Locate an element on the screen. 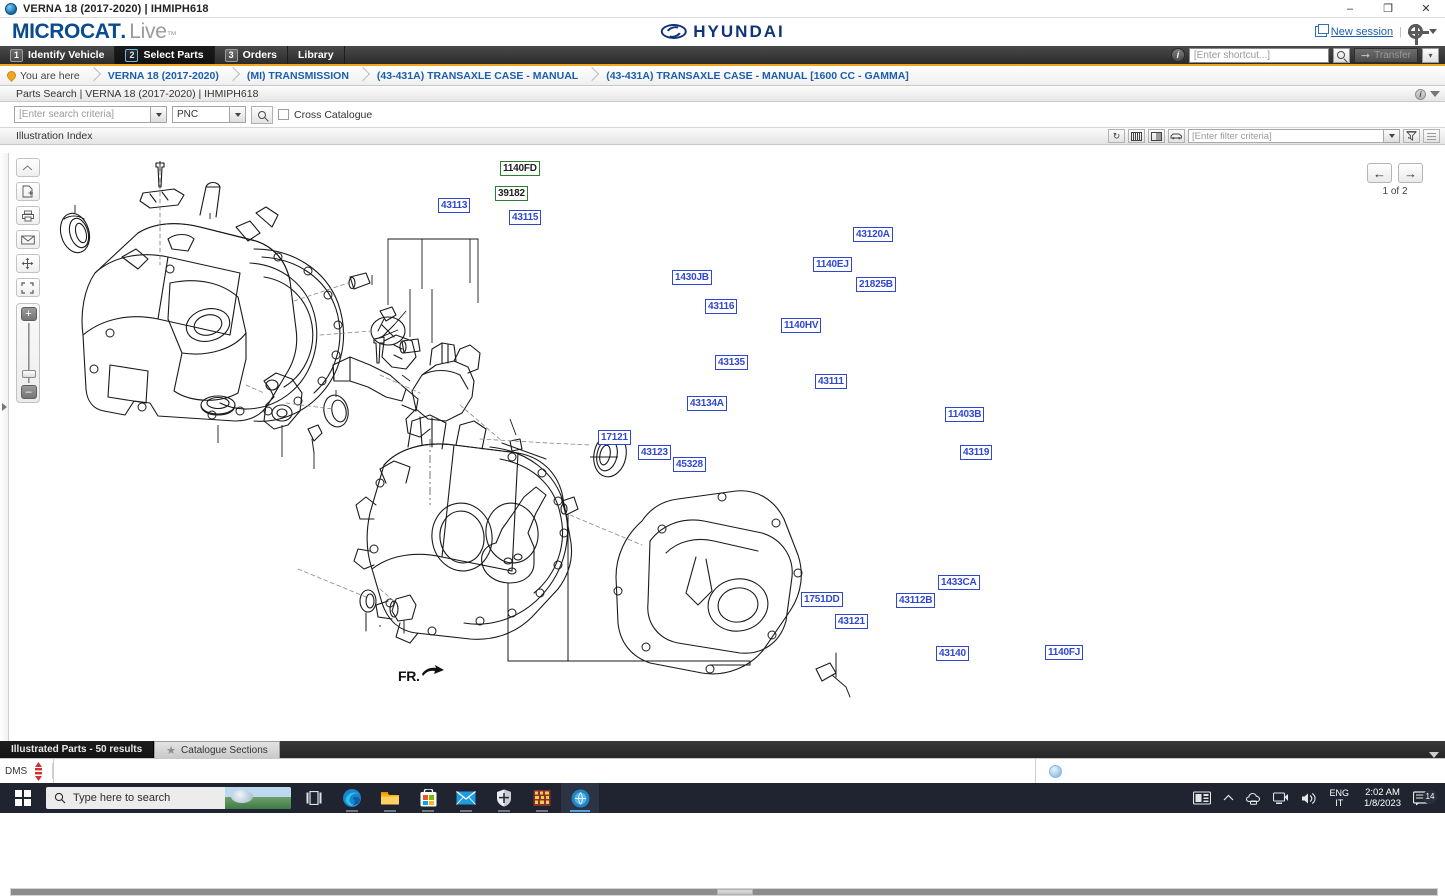 The image size is (1445, 896). search-category-dropdown is located at coordinates (238, 114).